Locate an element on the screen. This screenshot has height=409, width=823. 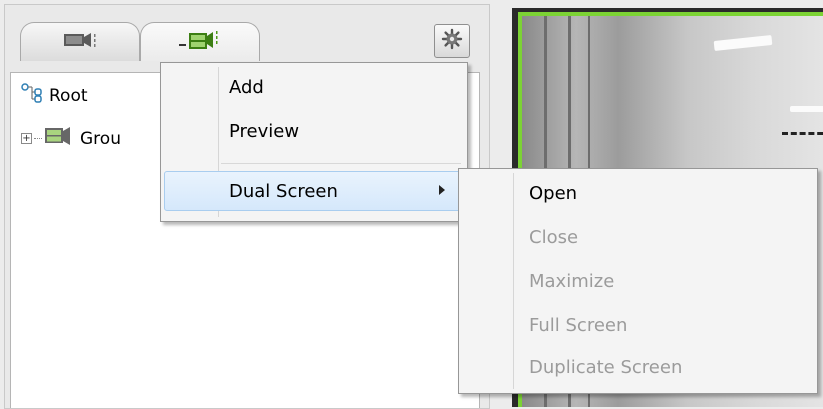
panel-tabs is located at coordinates (246, 34).